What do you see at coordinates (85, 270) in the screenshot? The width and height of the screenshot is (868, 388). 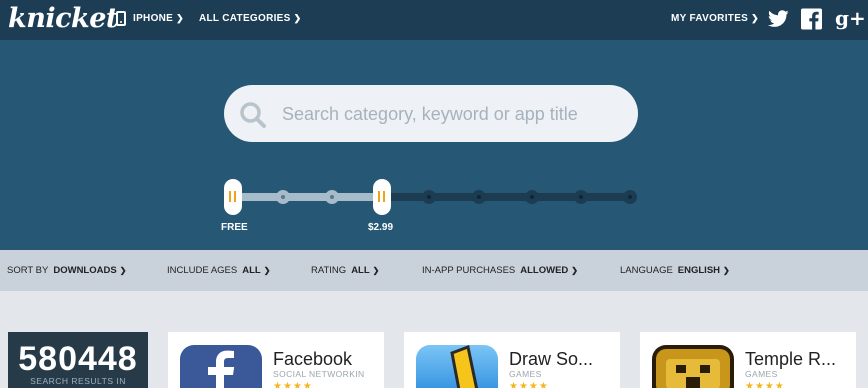 I see `filter-value: DOWNLOADS` at bounding box center [85, 270].